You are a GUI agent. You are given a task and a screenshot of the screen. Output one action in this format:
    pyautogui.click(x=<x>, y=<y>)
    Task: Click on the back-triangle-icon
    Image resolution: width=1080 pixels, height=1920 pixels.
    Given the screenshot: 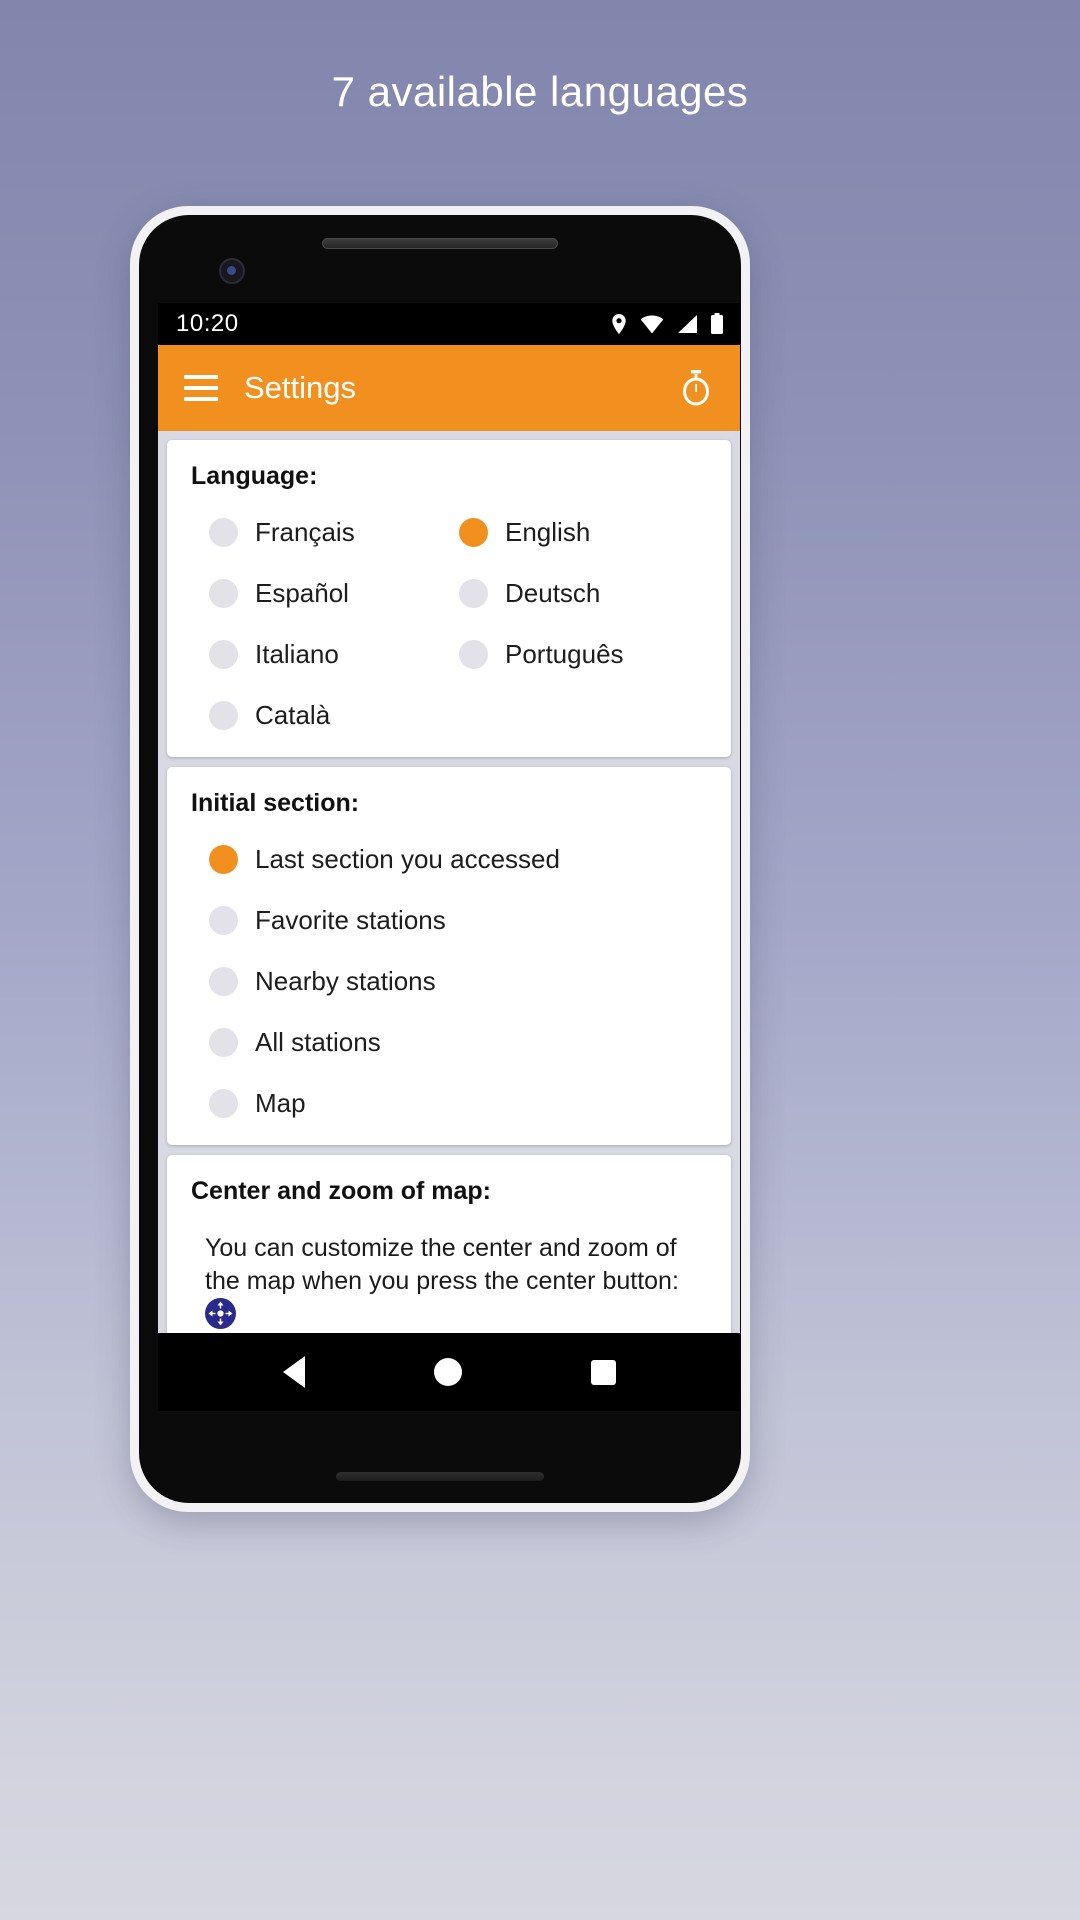 What is the action you would take?
    pyautogui.click(x=293, y=1372)
    